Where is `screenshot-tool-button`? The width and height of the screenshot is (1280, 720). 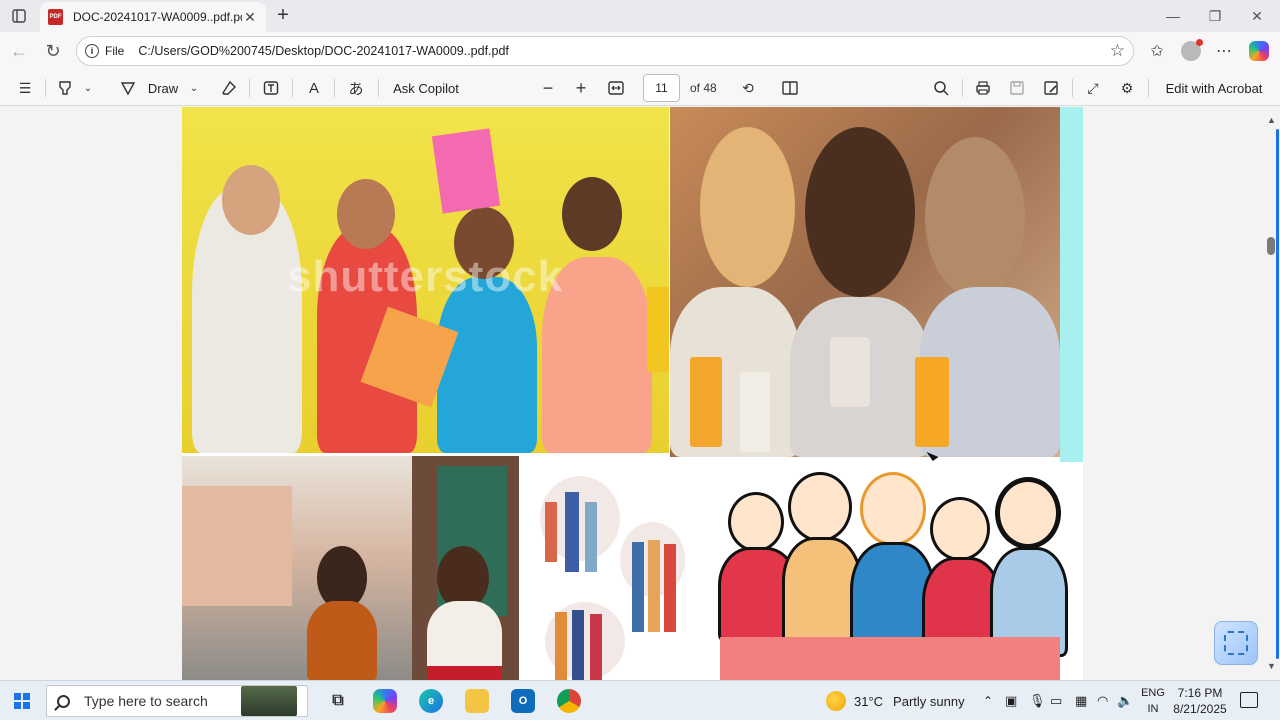
screenshot-tool-button is located at coordinates (1236, 643).